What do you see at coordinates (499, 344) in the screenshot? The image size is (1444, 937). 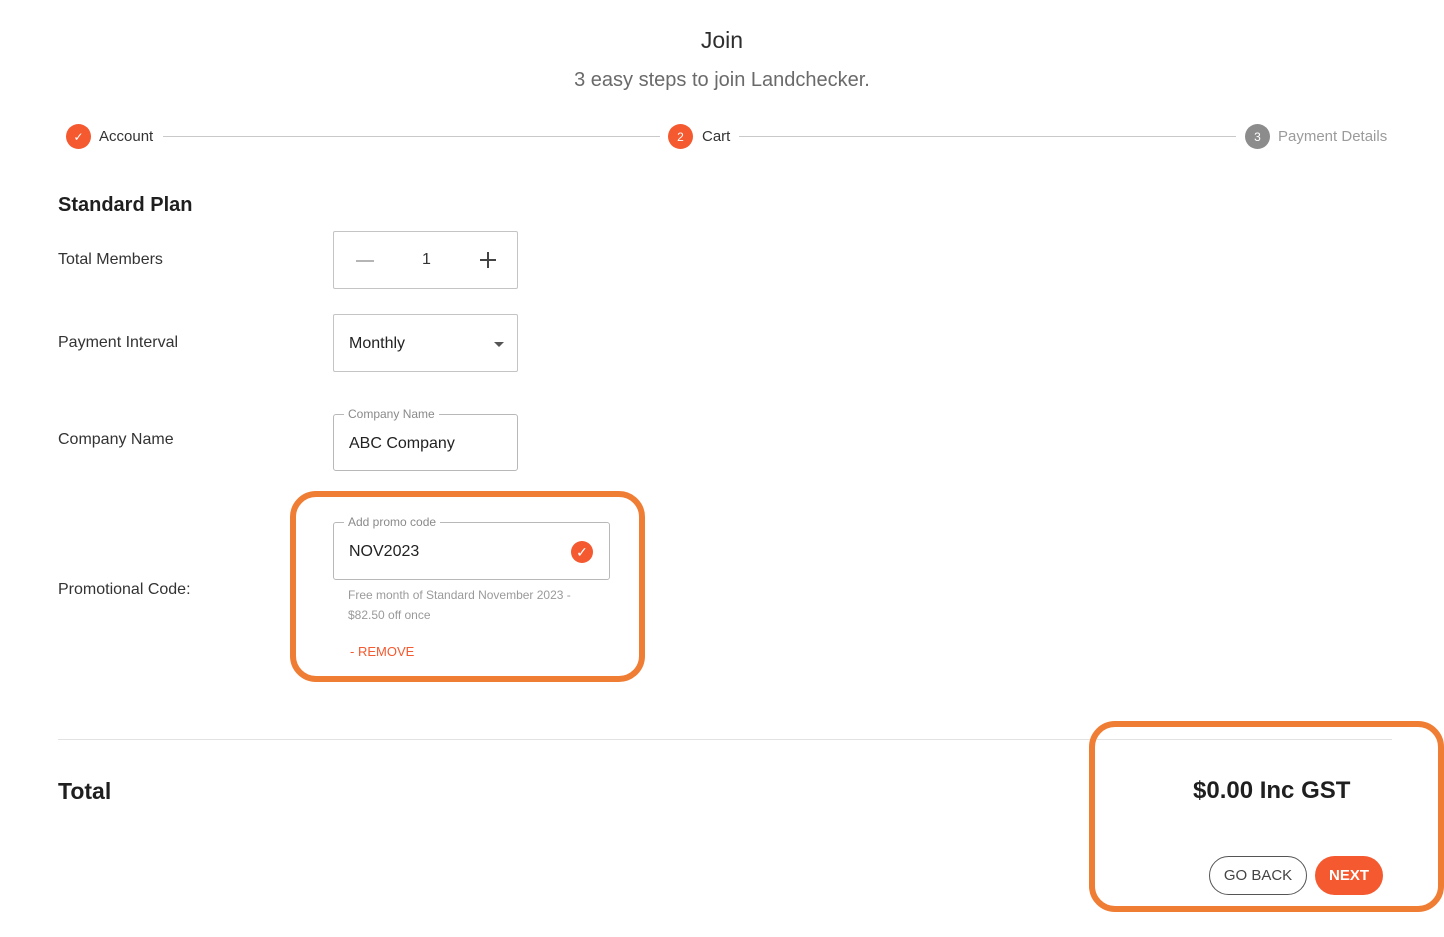 I see `caret-down-icon` at bounding box center [499, 344].